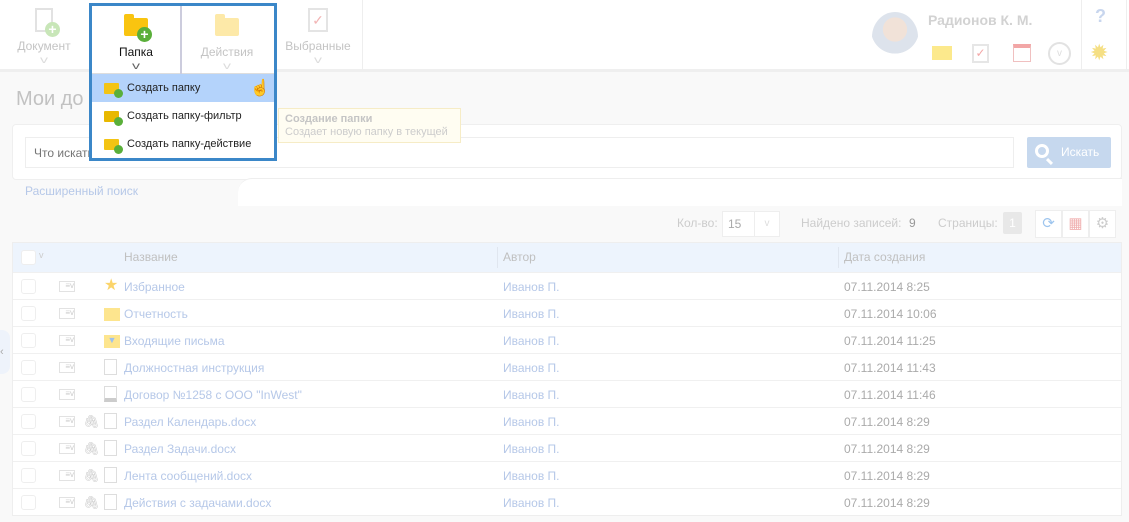 This screenshot has width=1129, height=522. I want to click on row-name-link: Действия с задачами.docx, so click(197, 503).